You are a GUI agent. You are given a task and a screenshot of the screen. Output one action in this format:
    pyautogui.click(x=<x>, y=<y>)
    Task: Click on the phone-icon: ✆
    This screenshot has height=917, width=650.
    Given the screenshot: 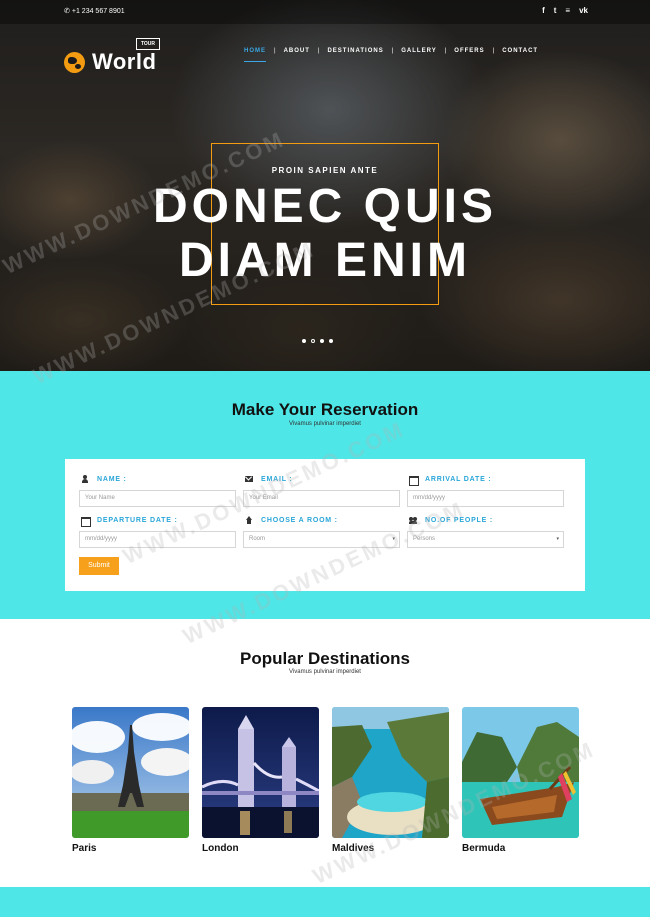 What is the action you would take?
    pyautogui.click(x=67, y=11)
    